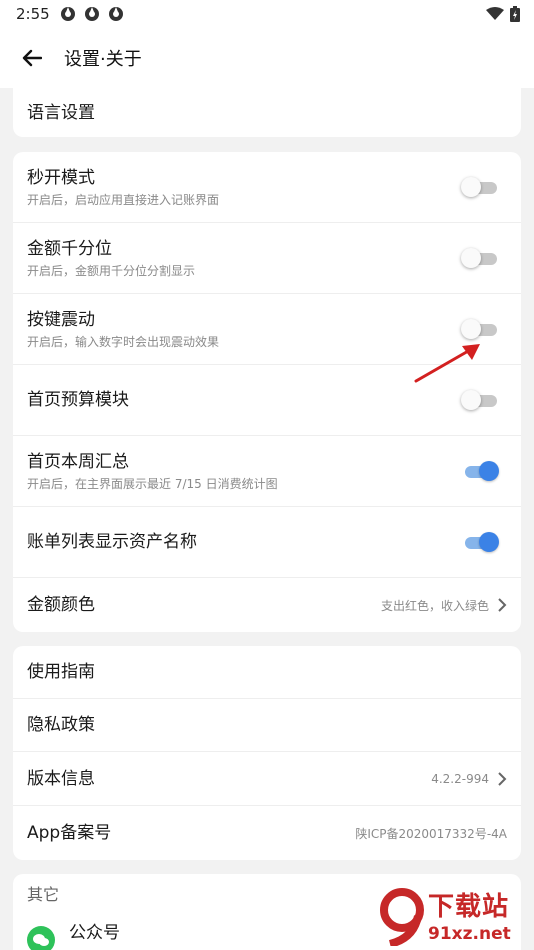  I want to click on setting-label: 首页预算模块, so click(78, 400).